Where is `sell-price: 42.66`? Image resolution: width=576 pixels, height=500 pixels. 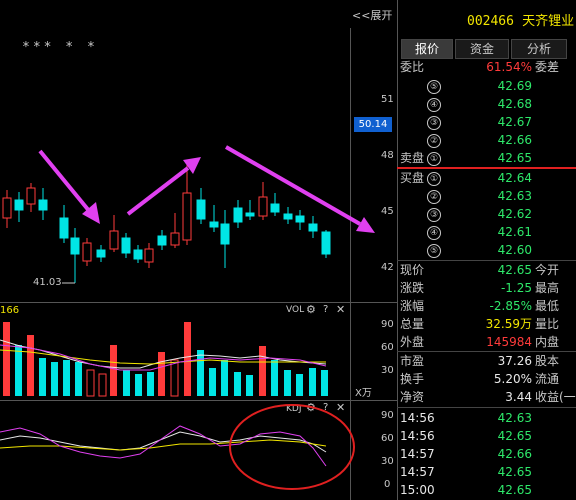
sell-price: 42.66 is located at coordinates (514, 140).